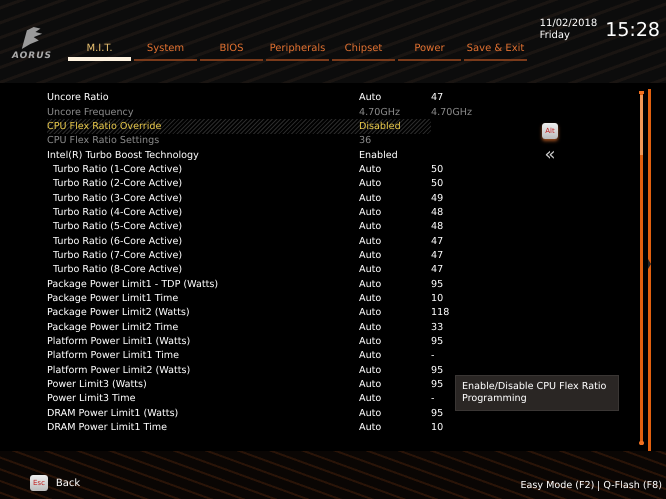 Image resolution: width=666 pixels, height=499 pixels. Describe the element at coordinates (118, 184) in the screenshot. I see `setting-label: Turbo Ratio (2-Core Active)` at that location.